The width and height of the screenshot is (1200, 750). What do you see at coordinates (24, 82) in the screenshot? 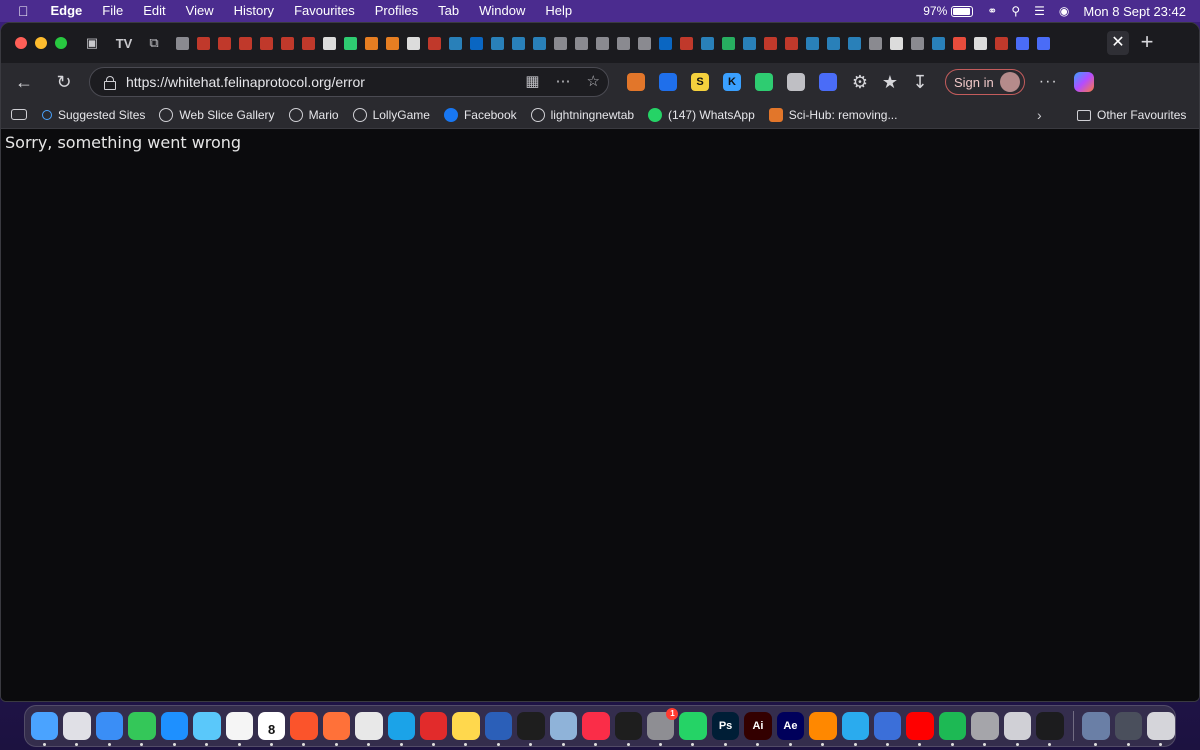
I see `back-arrow-icon: ←` at bounding box center [24, 82].